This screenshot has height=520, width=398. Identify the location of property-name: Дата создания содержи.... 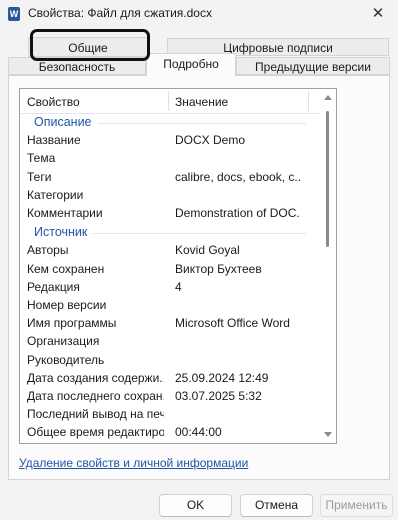
(95, 377).